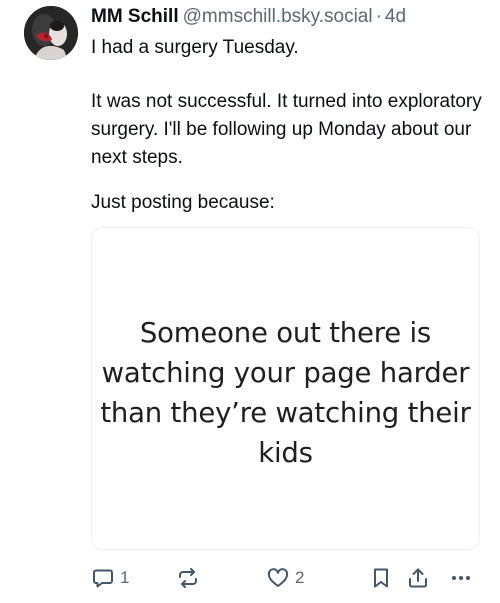 Image resolution: width=500 pixels, height=603 pixels. What do you see at coordinates (395, 16) in the screenshot?
I see `timestamp: 4d` at bounding box center [395, 16].